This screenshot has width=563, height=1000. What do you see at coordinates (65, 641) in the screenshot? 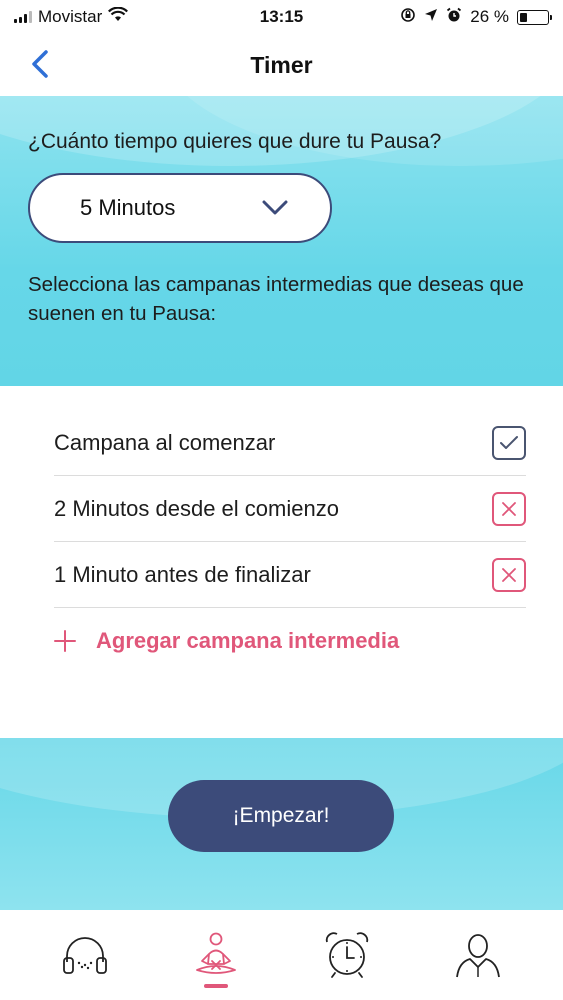
I see `plus-icon` at bounding box center [65, 641].